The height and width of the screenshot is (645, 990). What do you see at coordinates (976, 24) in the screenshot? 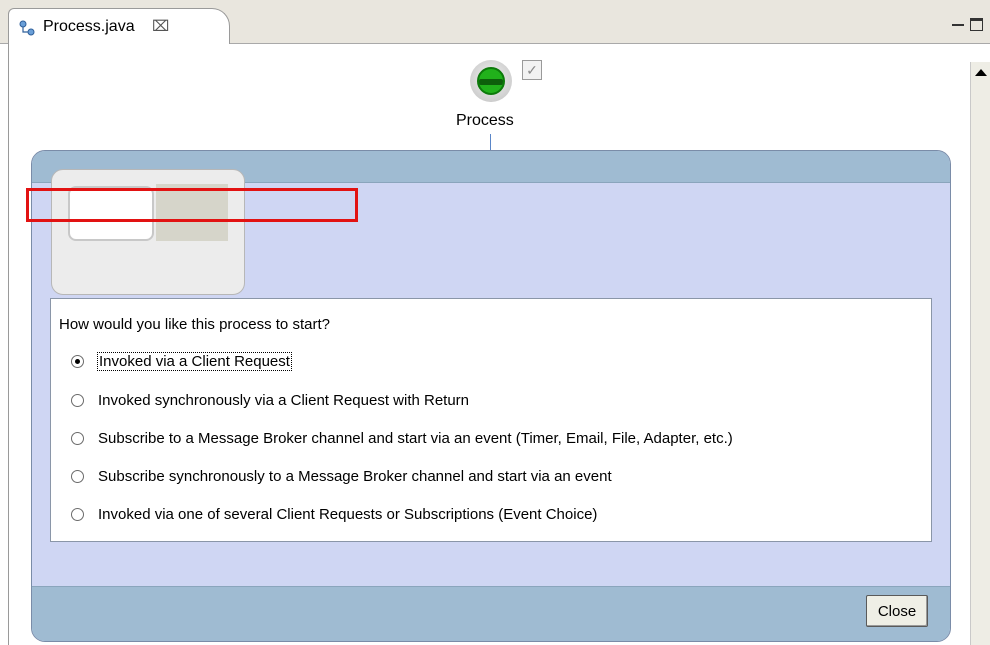
I see `maximize-icon` at bounding box center [976, 24].